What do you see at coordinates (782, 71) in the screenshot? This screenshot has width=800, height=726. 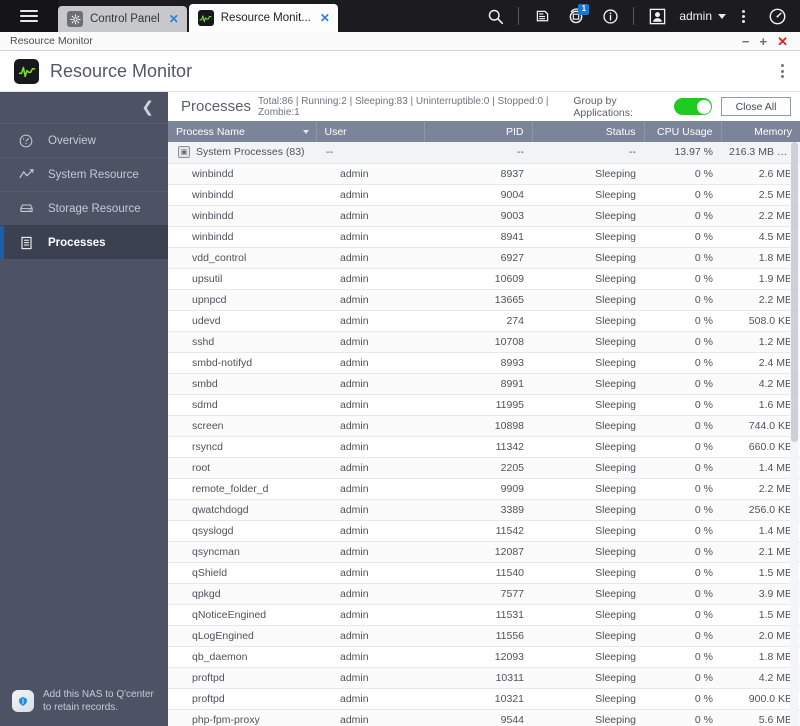 I see `app-more-options-button` at bounding box center [782, 71].